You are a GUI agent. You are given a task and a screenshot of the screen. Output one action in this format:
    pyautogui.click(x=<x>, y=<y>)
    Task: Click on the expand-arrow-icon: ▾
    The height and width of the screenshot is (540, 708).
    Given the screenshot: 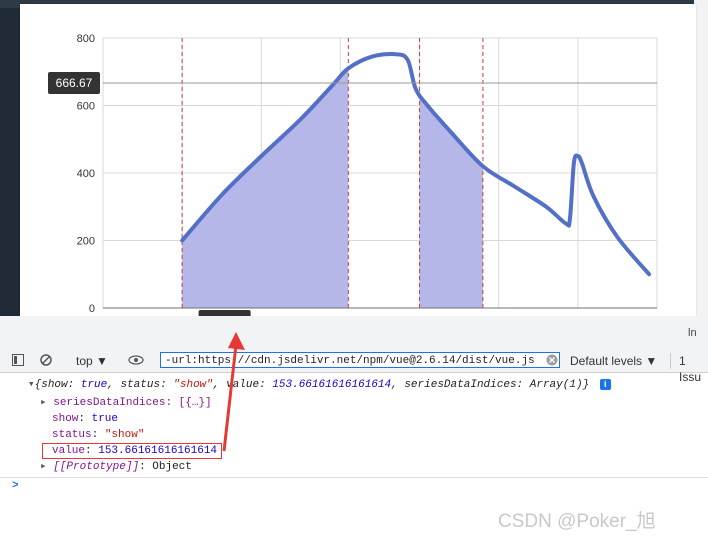 What is the action you would take?
    pyautogui.click(x=31, y=385)
    